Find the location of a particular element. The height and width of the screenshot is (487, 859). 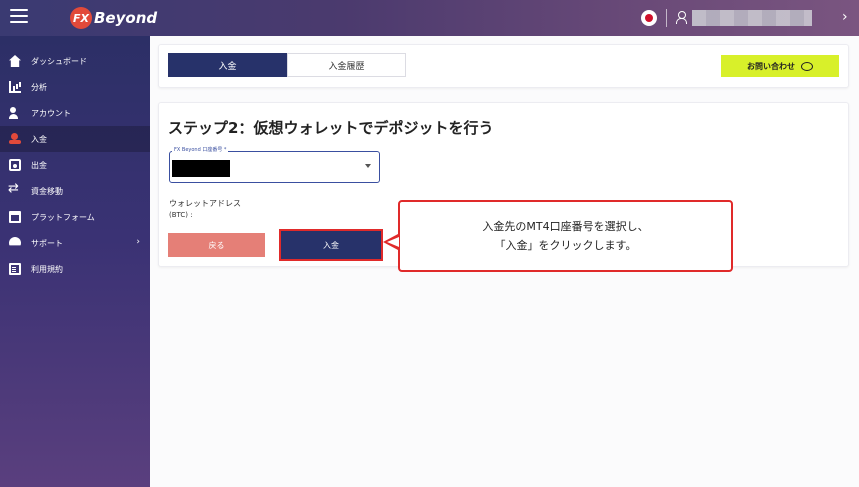

sidebar-item-terms: 利用規約 is located at coordinates (75, 269).